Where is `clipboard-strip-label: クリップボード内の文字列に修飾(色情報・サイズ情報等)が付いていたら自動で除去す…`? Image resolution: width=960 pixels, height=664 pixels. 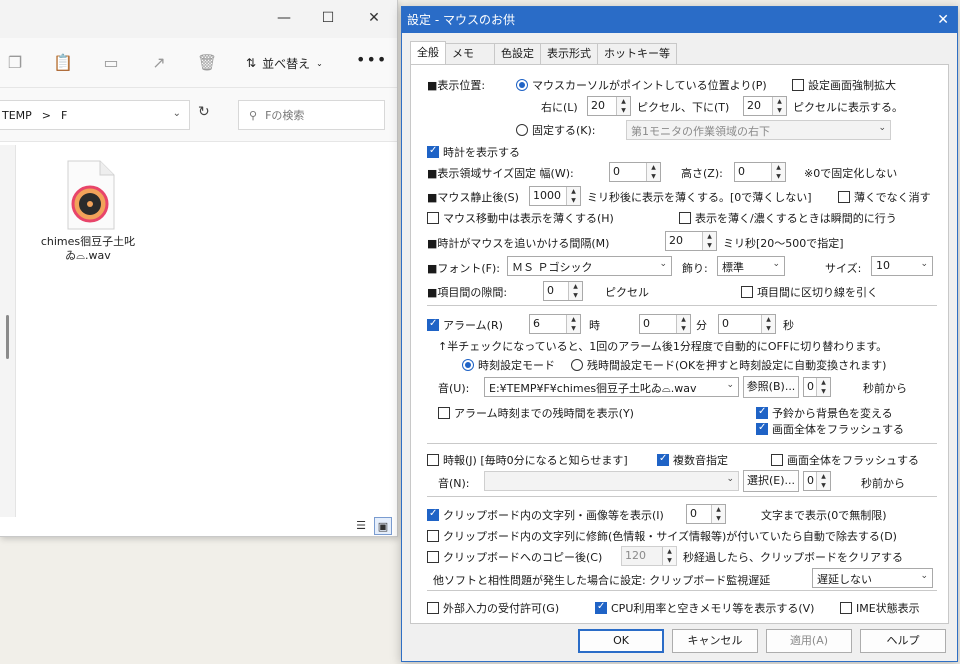 clipboard-strip-label: クリップボード内の文字列に修飾(色情報・サイズ情報等)が付いていたら自動で除去す… is located at coordinates (670, 536).